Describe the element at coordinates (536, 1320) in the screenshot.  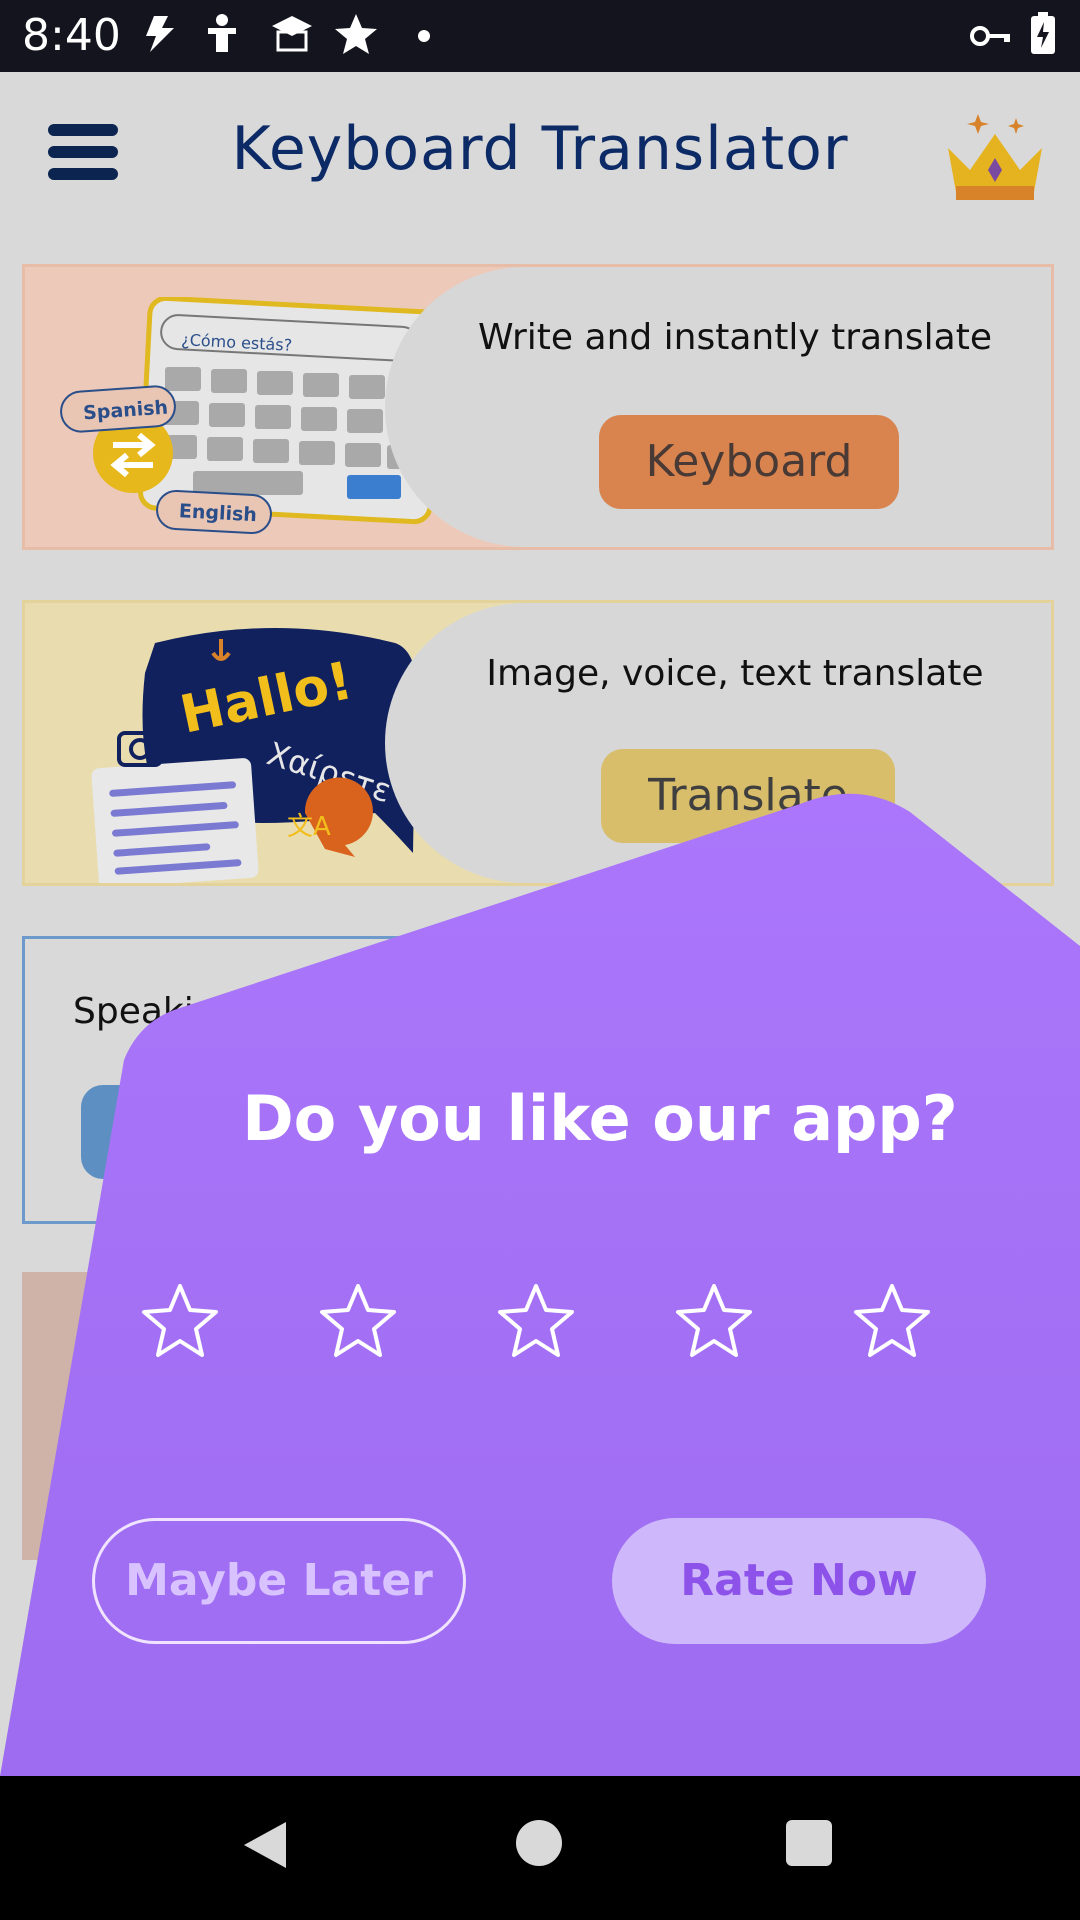
I see `star-3-icon` at that location.